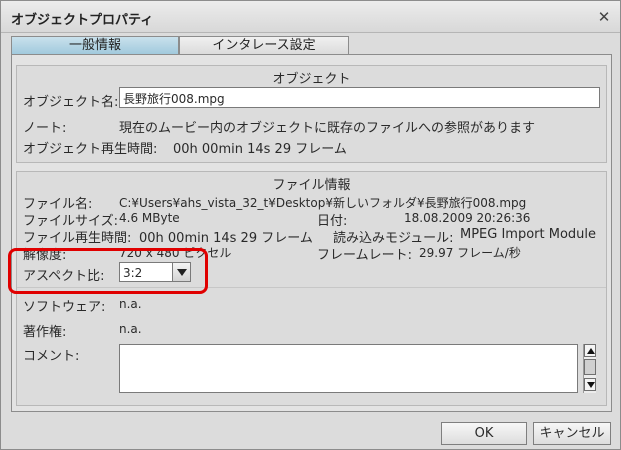  What do you see at coordinates (310, 17) in the screenshot?
I see `title-bar: オブジェクトプロパティ ✕` at bounding box center [310, 17].